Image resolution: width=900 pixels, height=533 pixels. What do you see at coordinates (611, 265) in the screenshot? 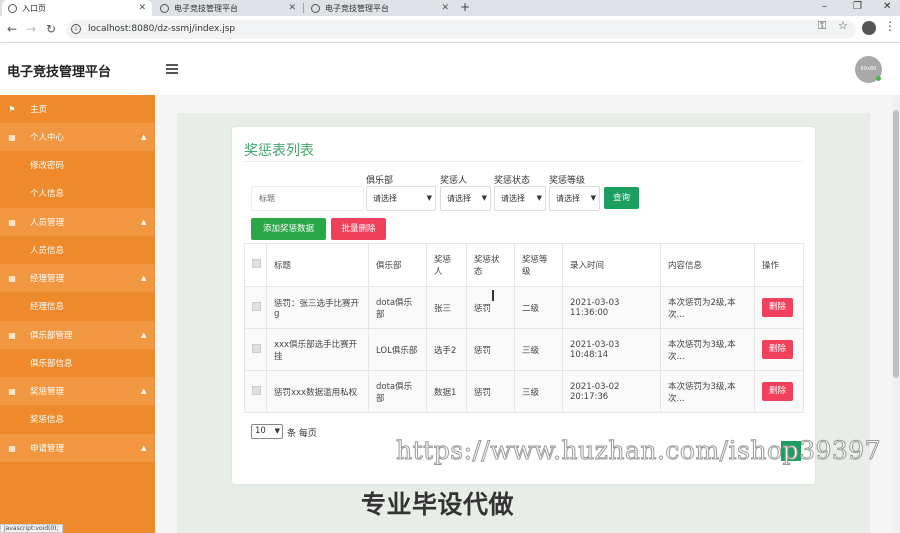
I see `column-header: 录入时间` at bounding box center [611, 265].